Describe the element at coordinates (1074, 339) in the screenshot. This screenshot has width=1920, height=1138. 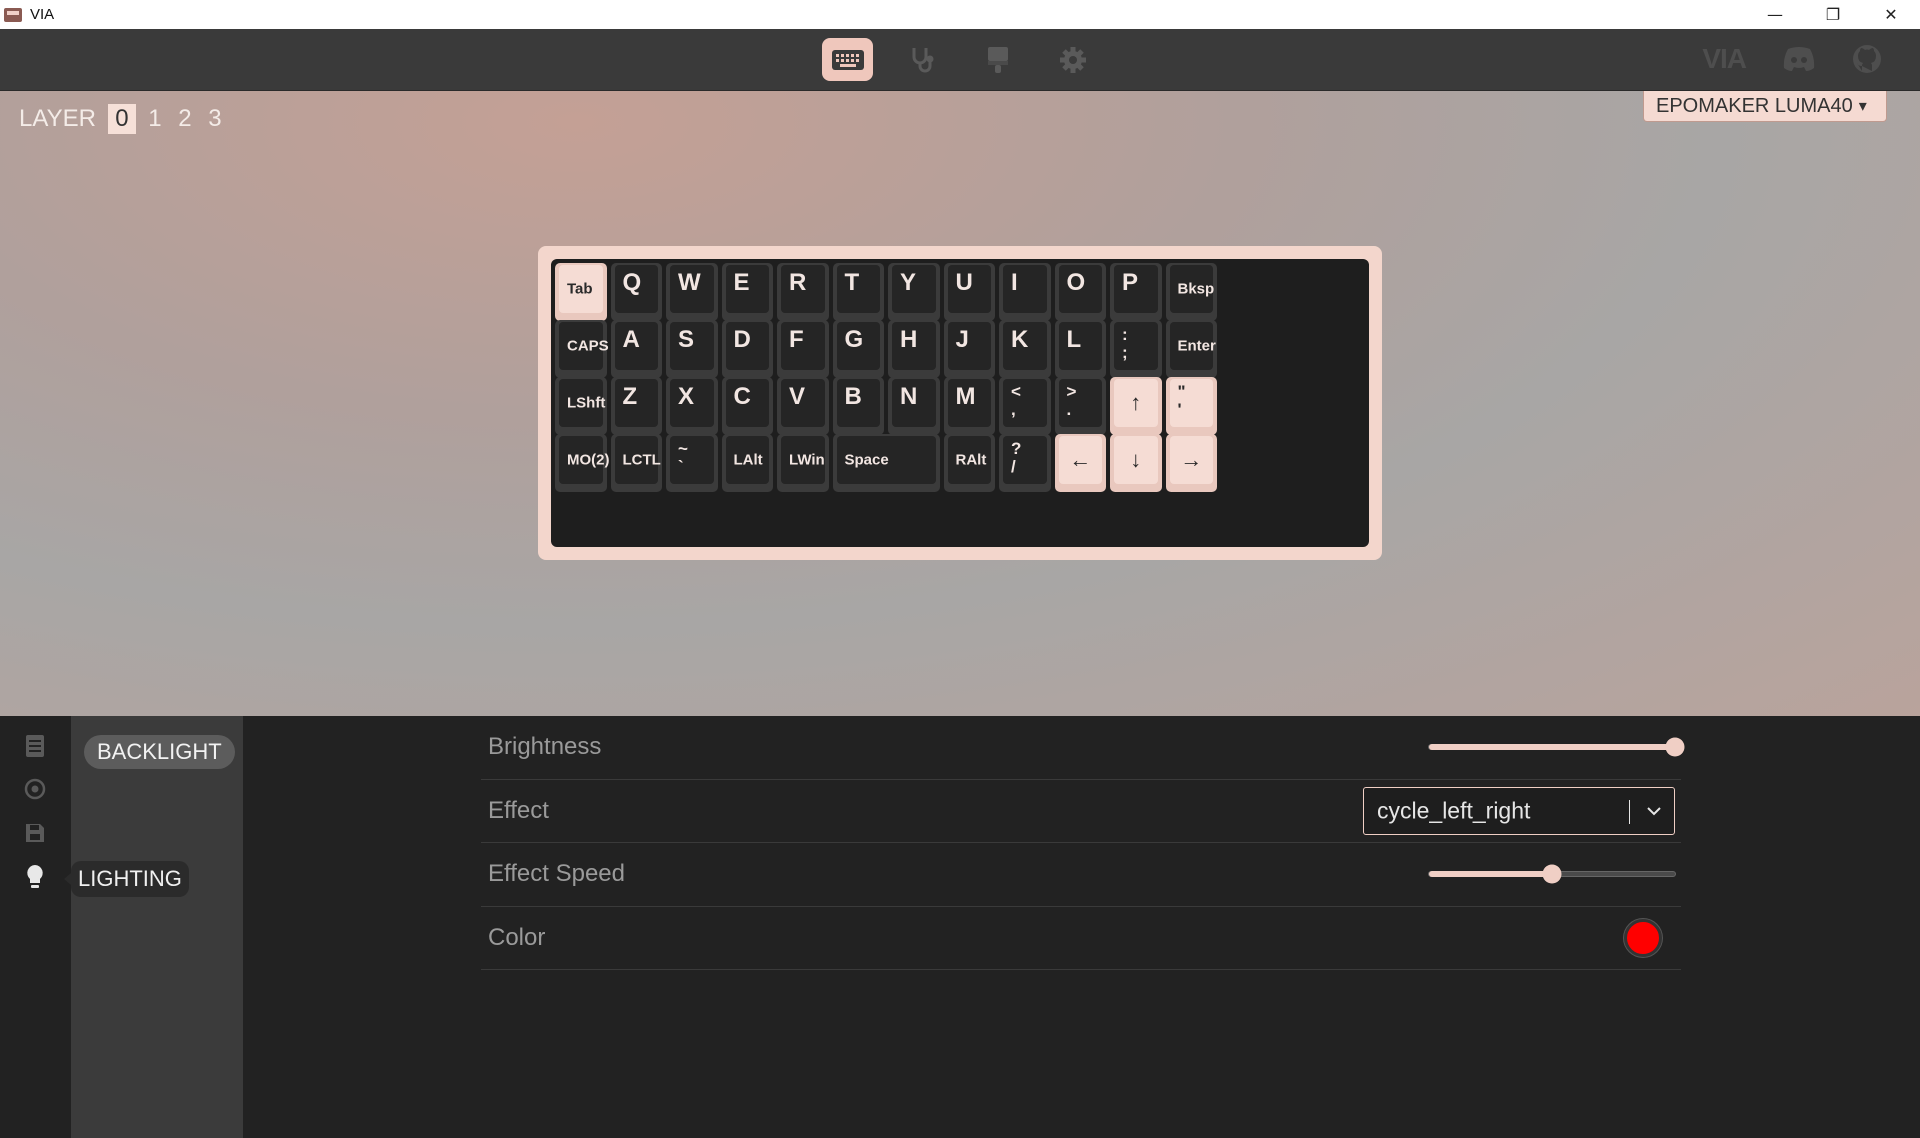
I see `key-label: L` at that location.